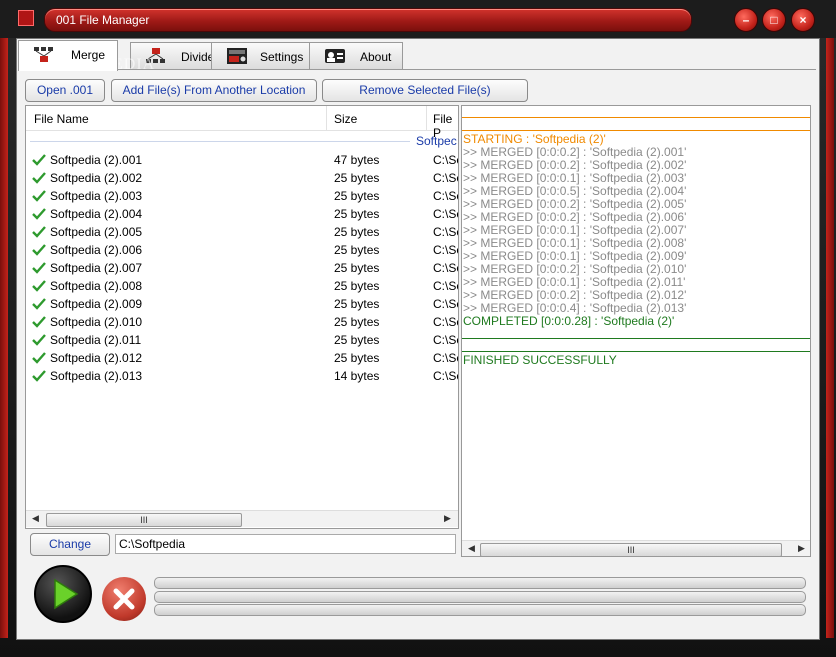  I want to click on file-name: Softpedia (2).001, so click(96, 160).